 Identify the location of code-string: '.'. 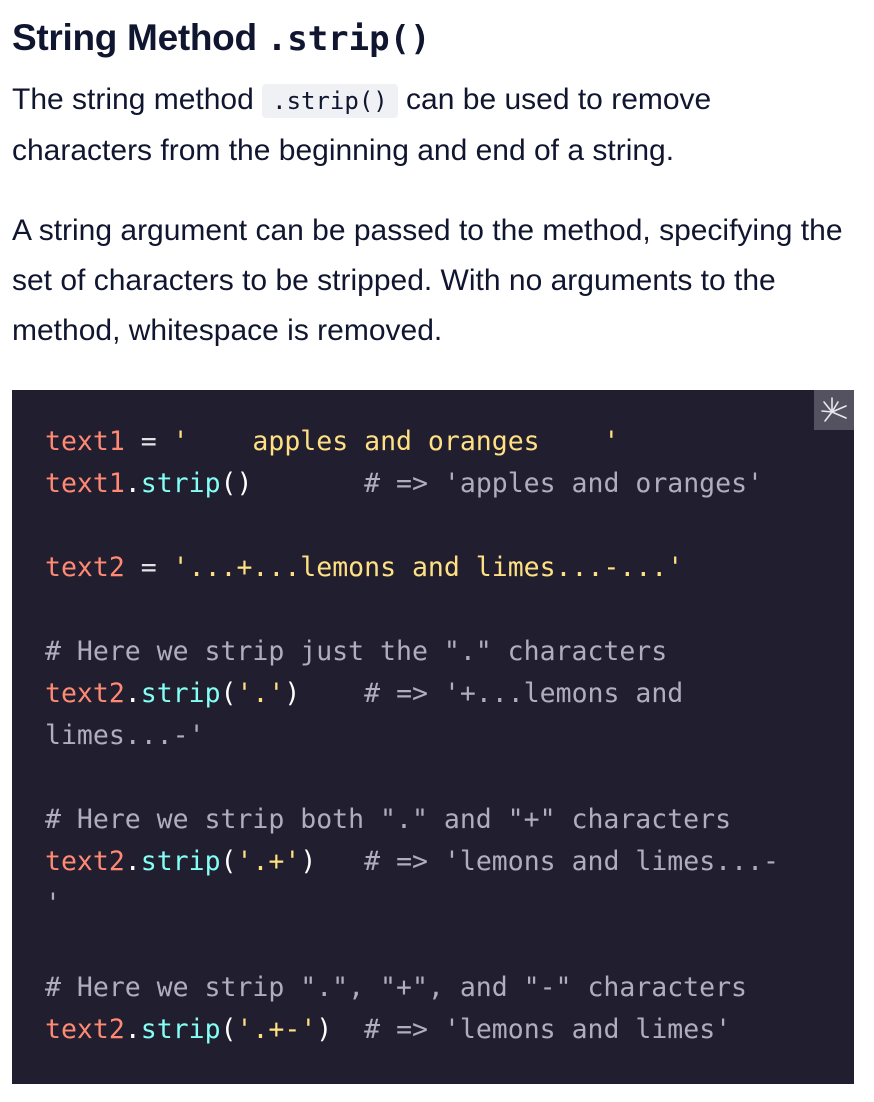
(260, 693).